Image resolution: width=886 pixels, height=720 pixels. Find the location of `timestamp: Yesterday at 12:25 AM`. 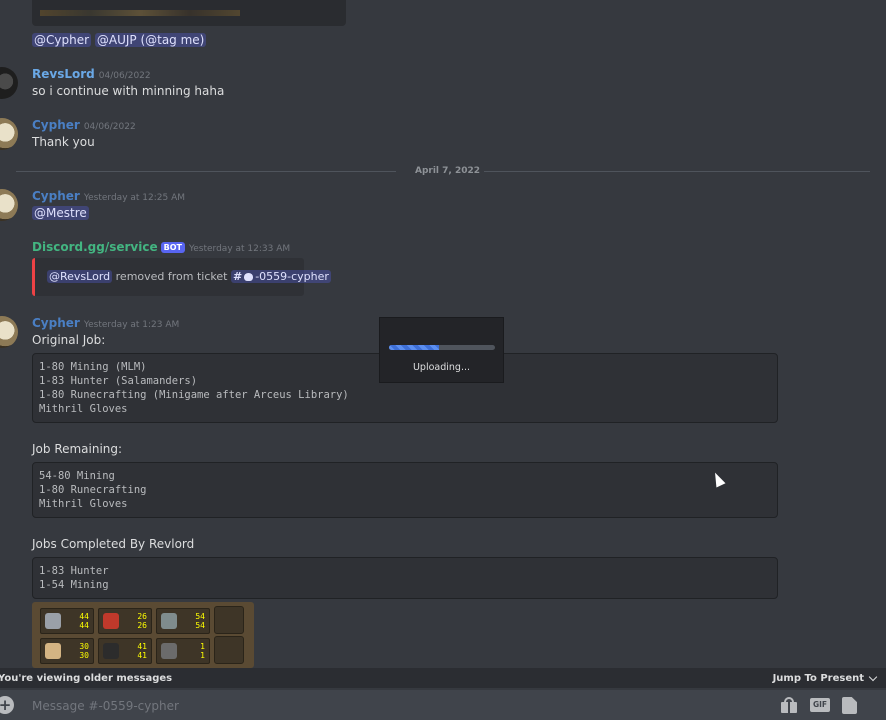

timestamp: Yesterday at 12:25 AM is located at coordinates (134, 198).